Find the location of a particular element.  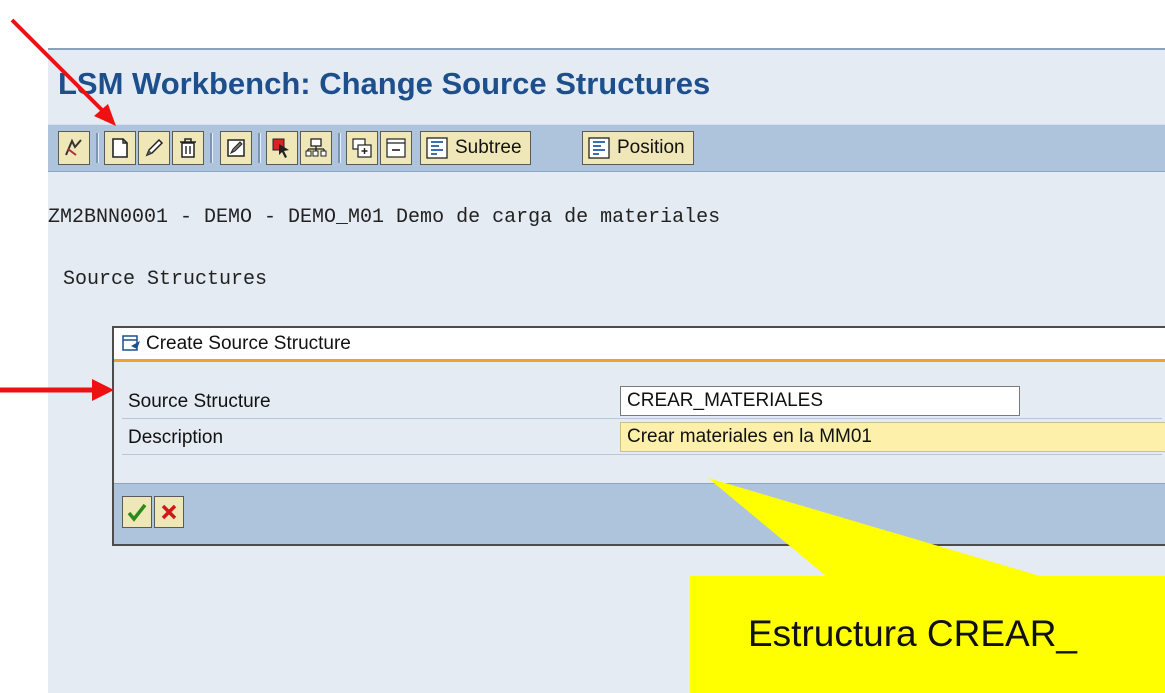

callout-text: Estructura CREAR_ is located at coordinates (912, 633).